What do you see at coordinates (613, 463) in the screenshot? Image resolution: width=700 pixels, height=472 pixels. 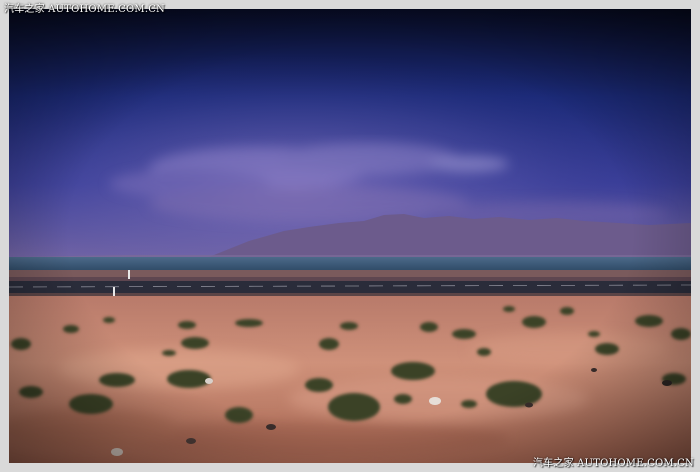 I see `watermark-bottom-right: 汽车之家 AUTOHOME.COM.CN` at bounding box center [613, 463].